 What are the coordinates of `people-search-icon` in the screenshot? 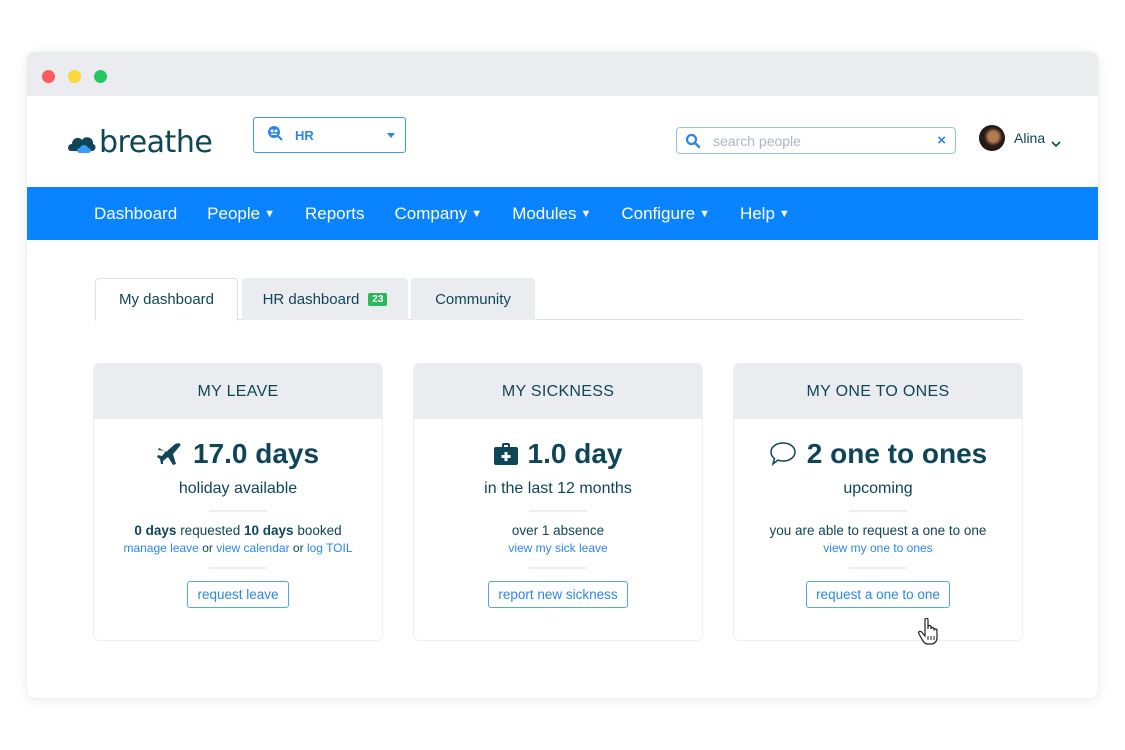 It's located at (275, 135).